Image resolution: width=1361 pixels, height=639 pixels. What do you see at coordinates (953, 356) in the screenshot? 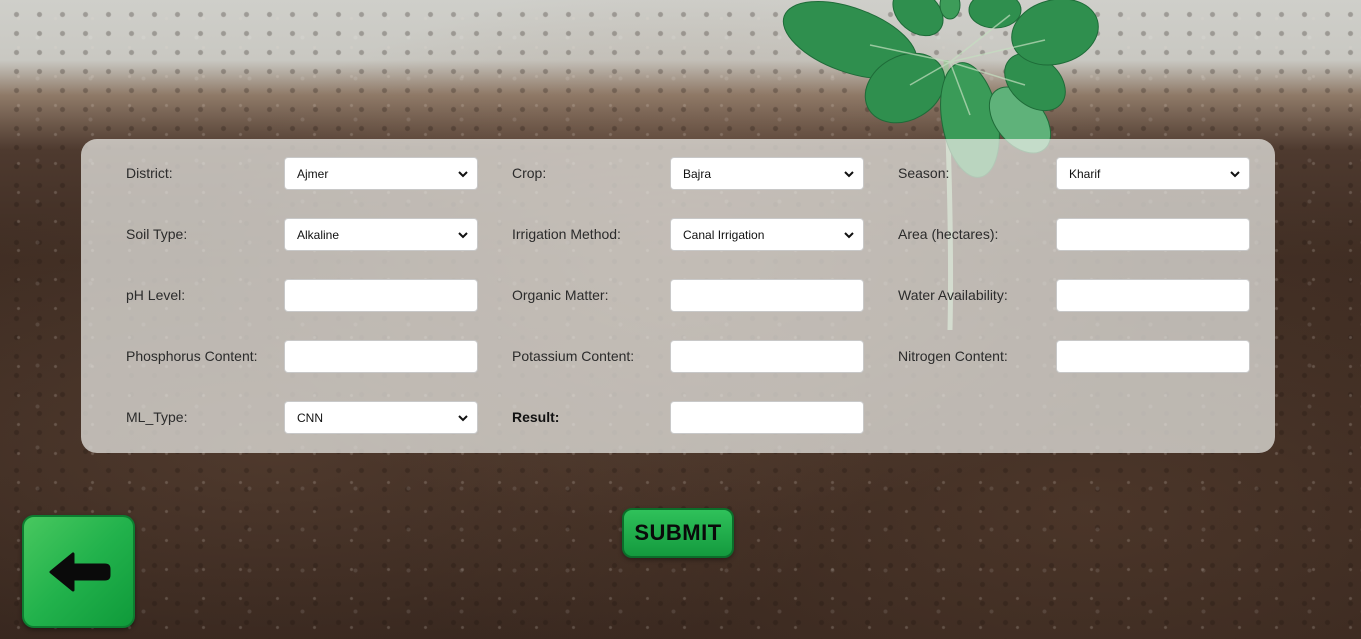
I see `nitrogen-label: Nitrogen Content:` at bounding box center [953, 356].